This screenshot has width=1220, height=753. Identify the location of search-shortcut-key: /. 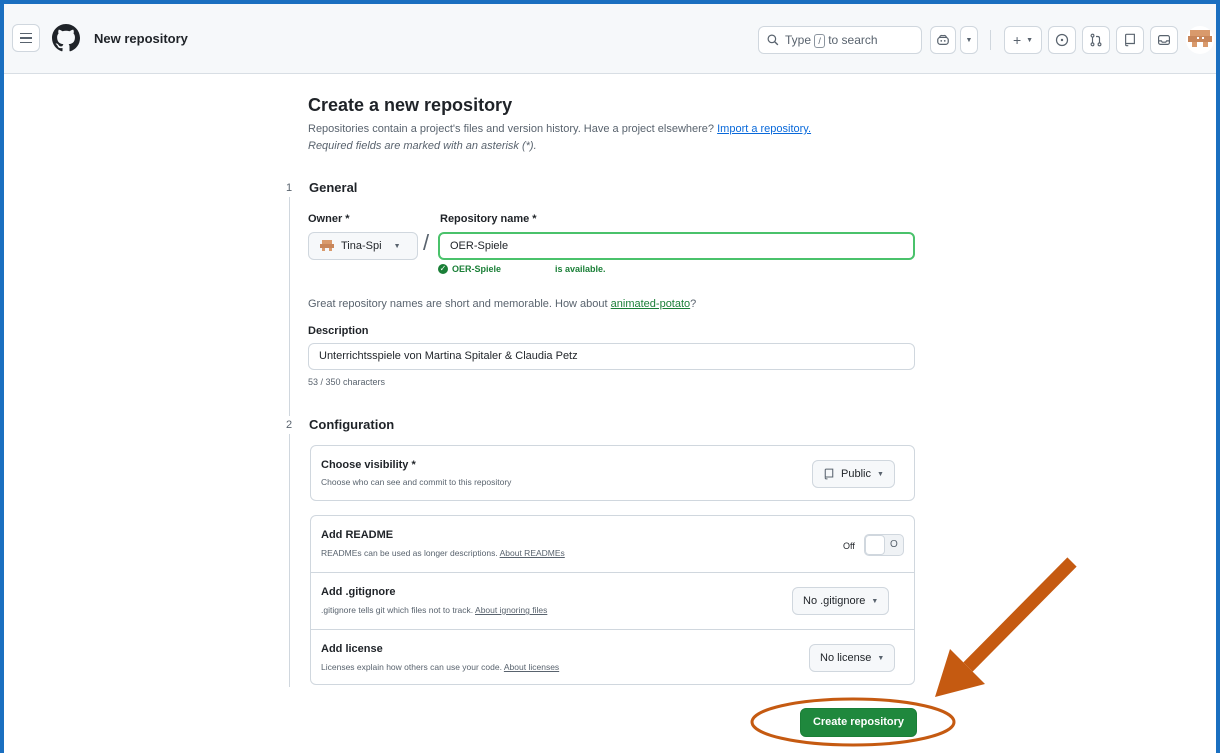
(819, 40).